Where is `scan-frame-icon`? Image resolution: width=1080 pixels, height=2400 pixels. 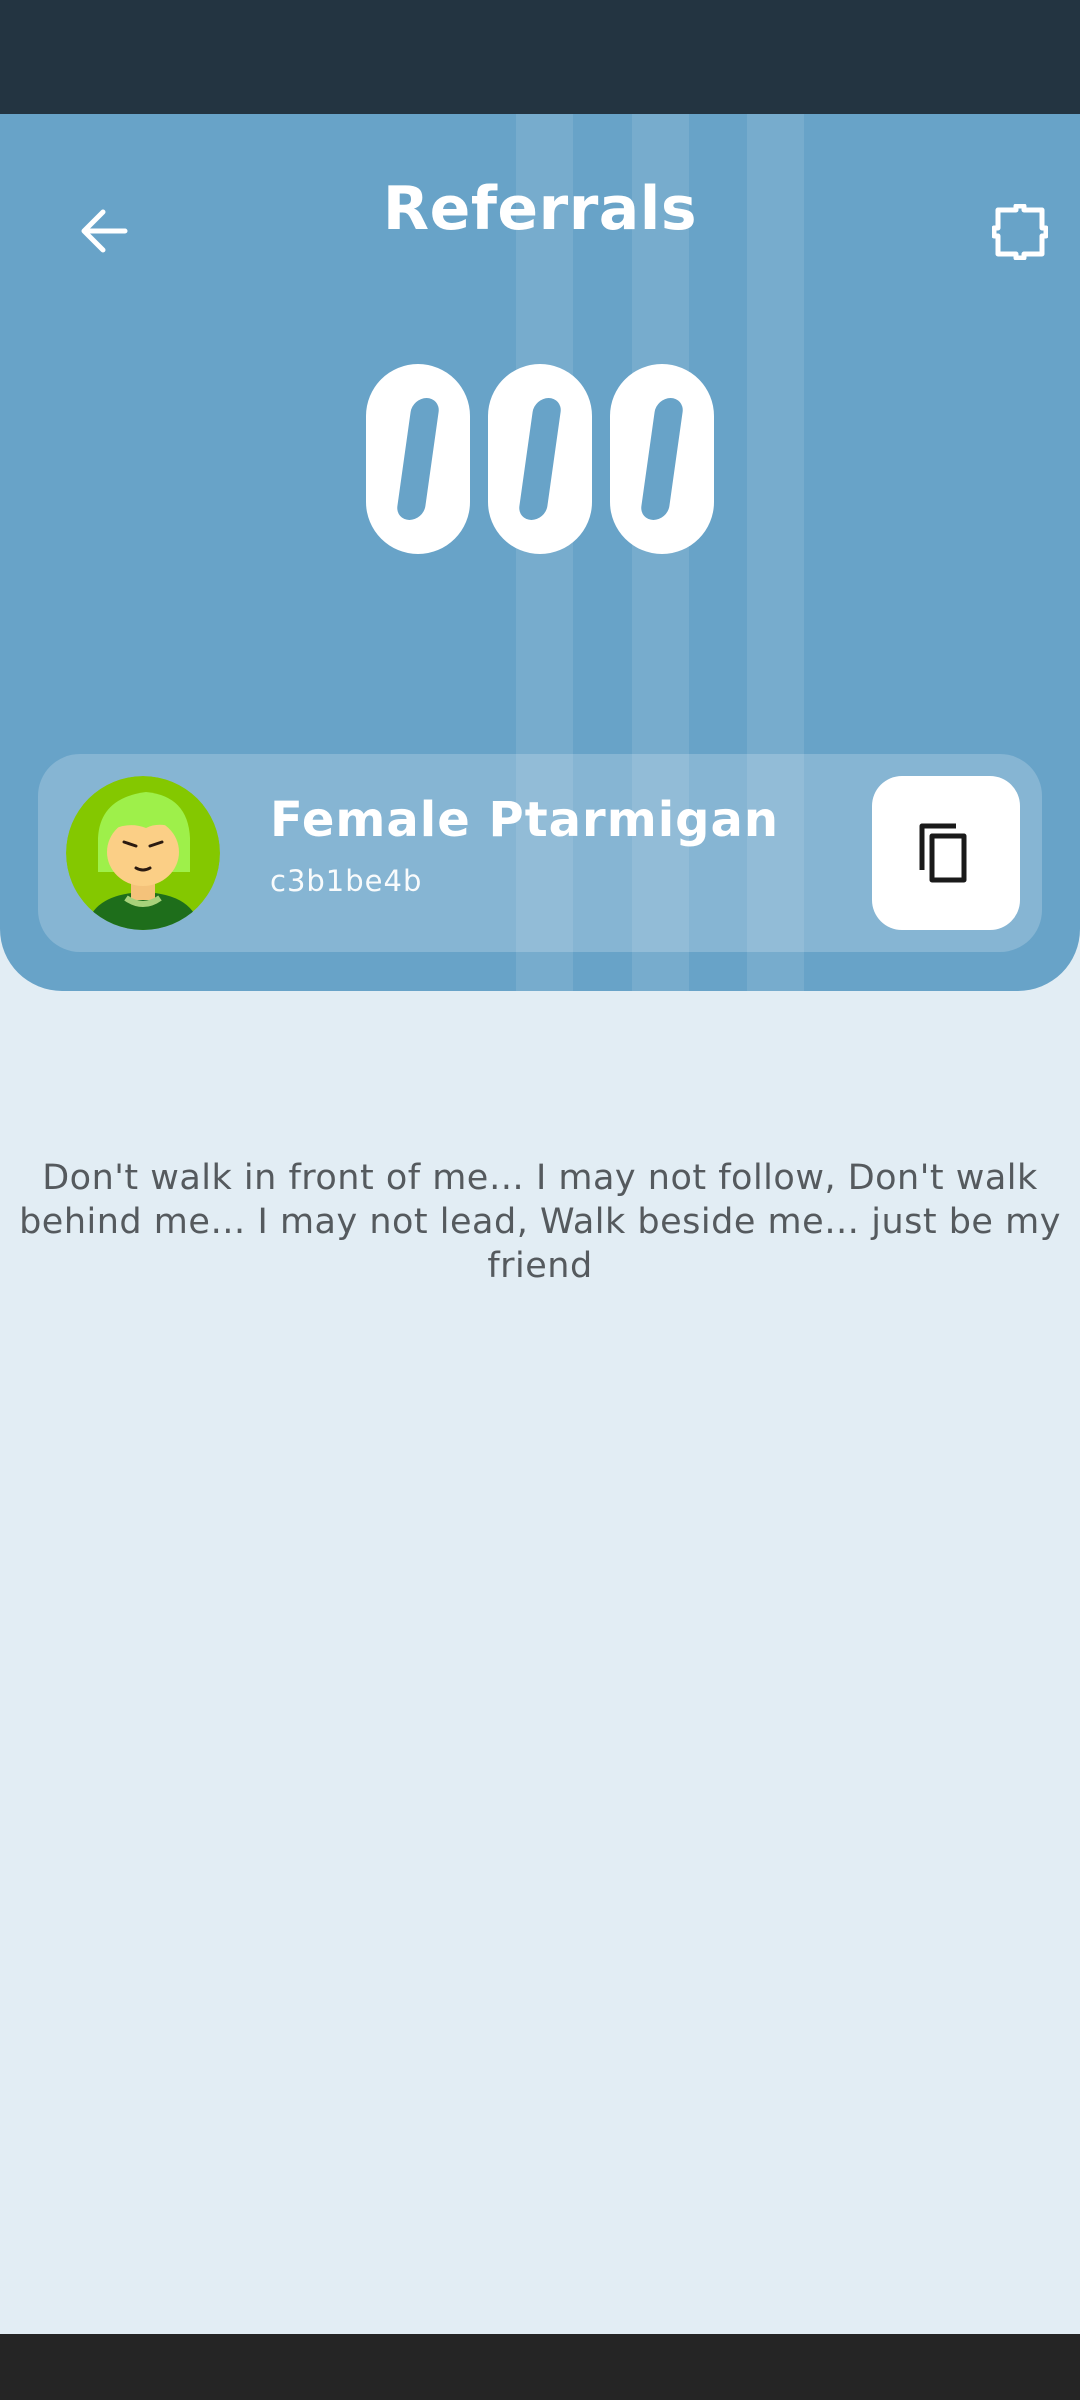
scan-frame-icon is located at coordinates (1020, 232).